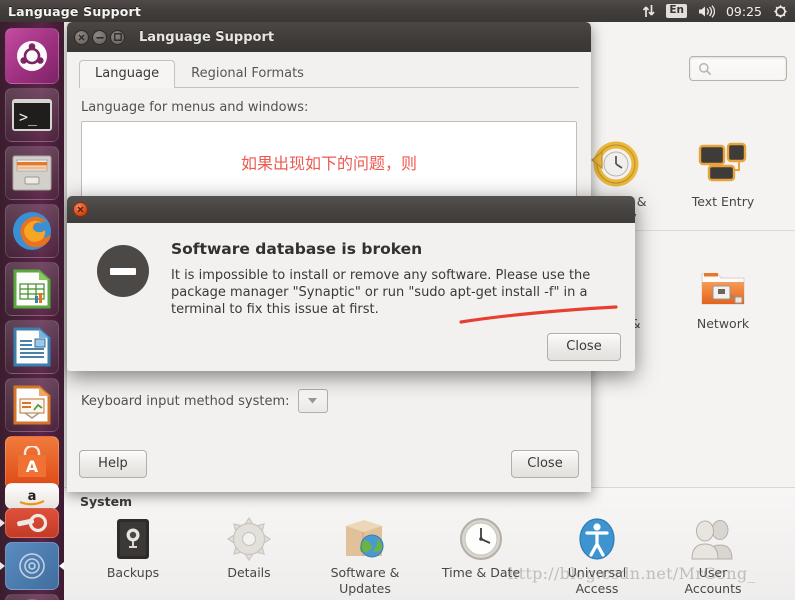  What do you see at coordinates (61, 566) in the screenshot?
I see `focus-indicator-right` at bounding box center [61, 566].